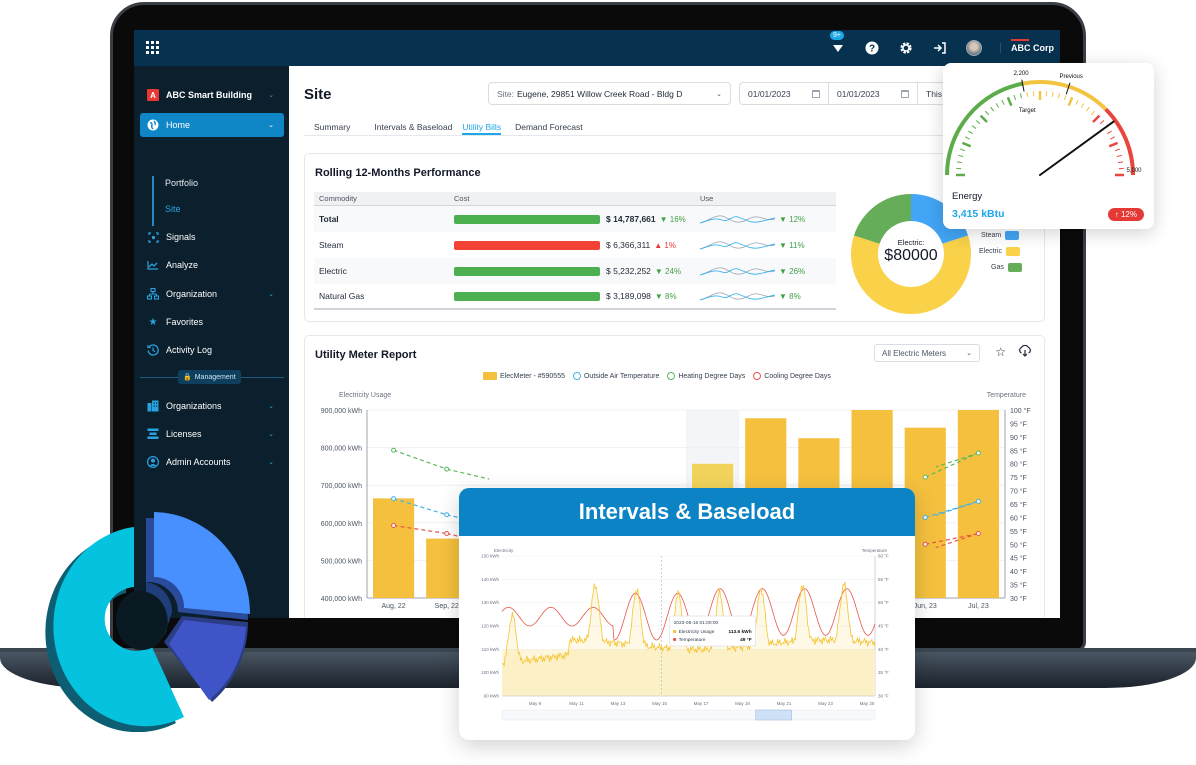 This screenshot has width=1196, height=765. What do you see at coordinates (468, 474) in the screenshot?
I see `series-line` at bounding box center [468, 474].